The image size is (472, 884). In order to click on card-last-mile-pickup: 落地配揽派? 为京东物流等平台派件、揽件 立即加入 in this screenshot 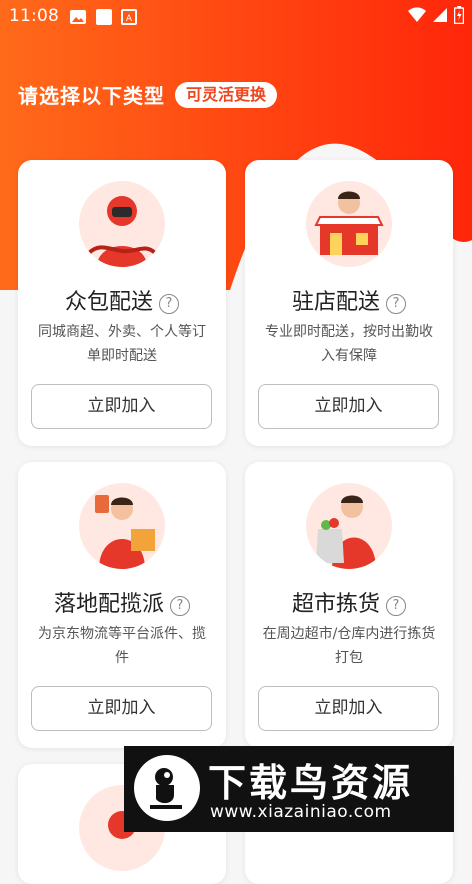, I will do `click(122, 605)`.